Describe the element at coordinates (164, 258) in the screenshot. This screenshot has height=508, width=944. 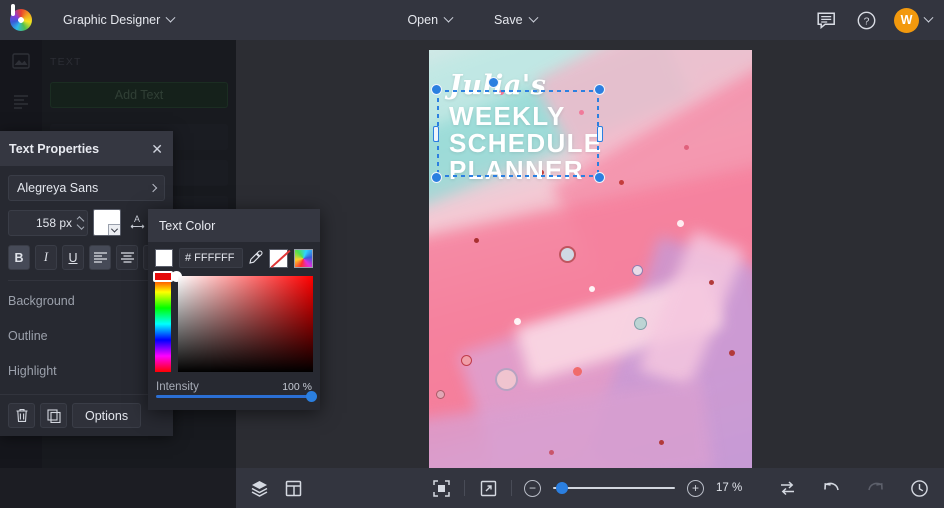
I see `current-color-swatch` at that location.